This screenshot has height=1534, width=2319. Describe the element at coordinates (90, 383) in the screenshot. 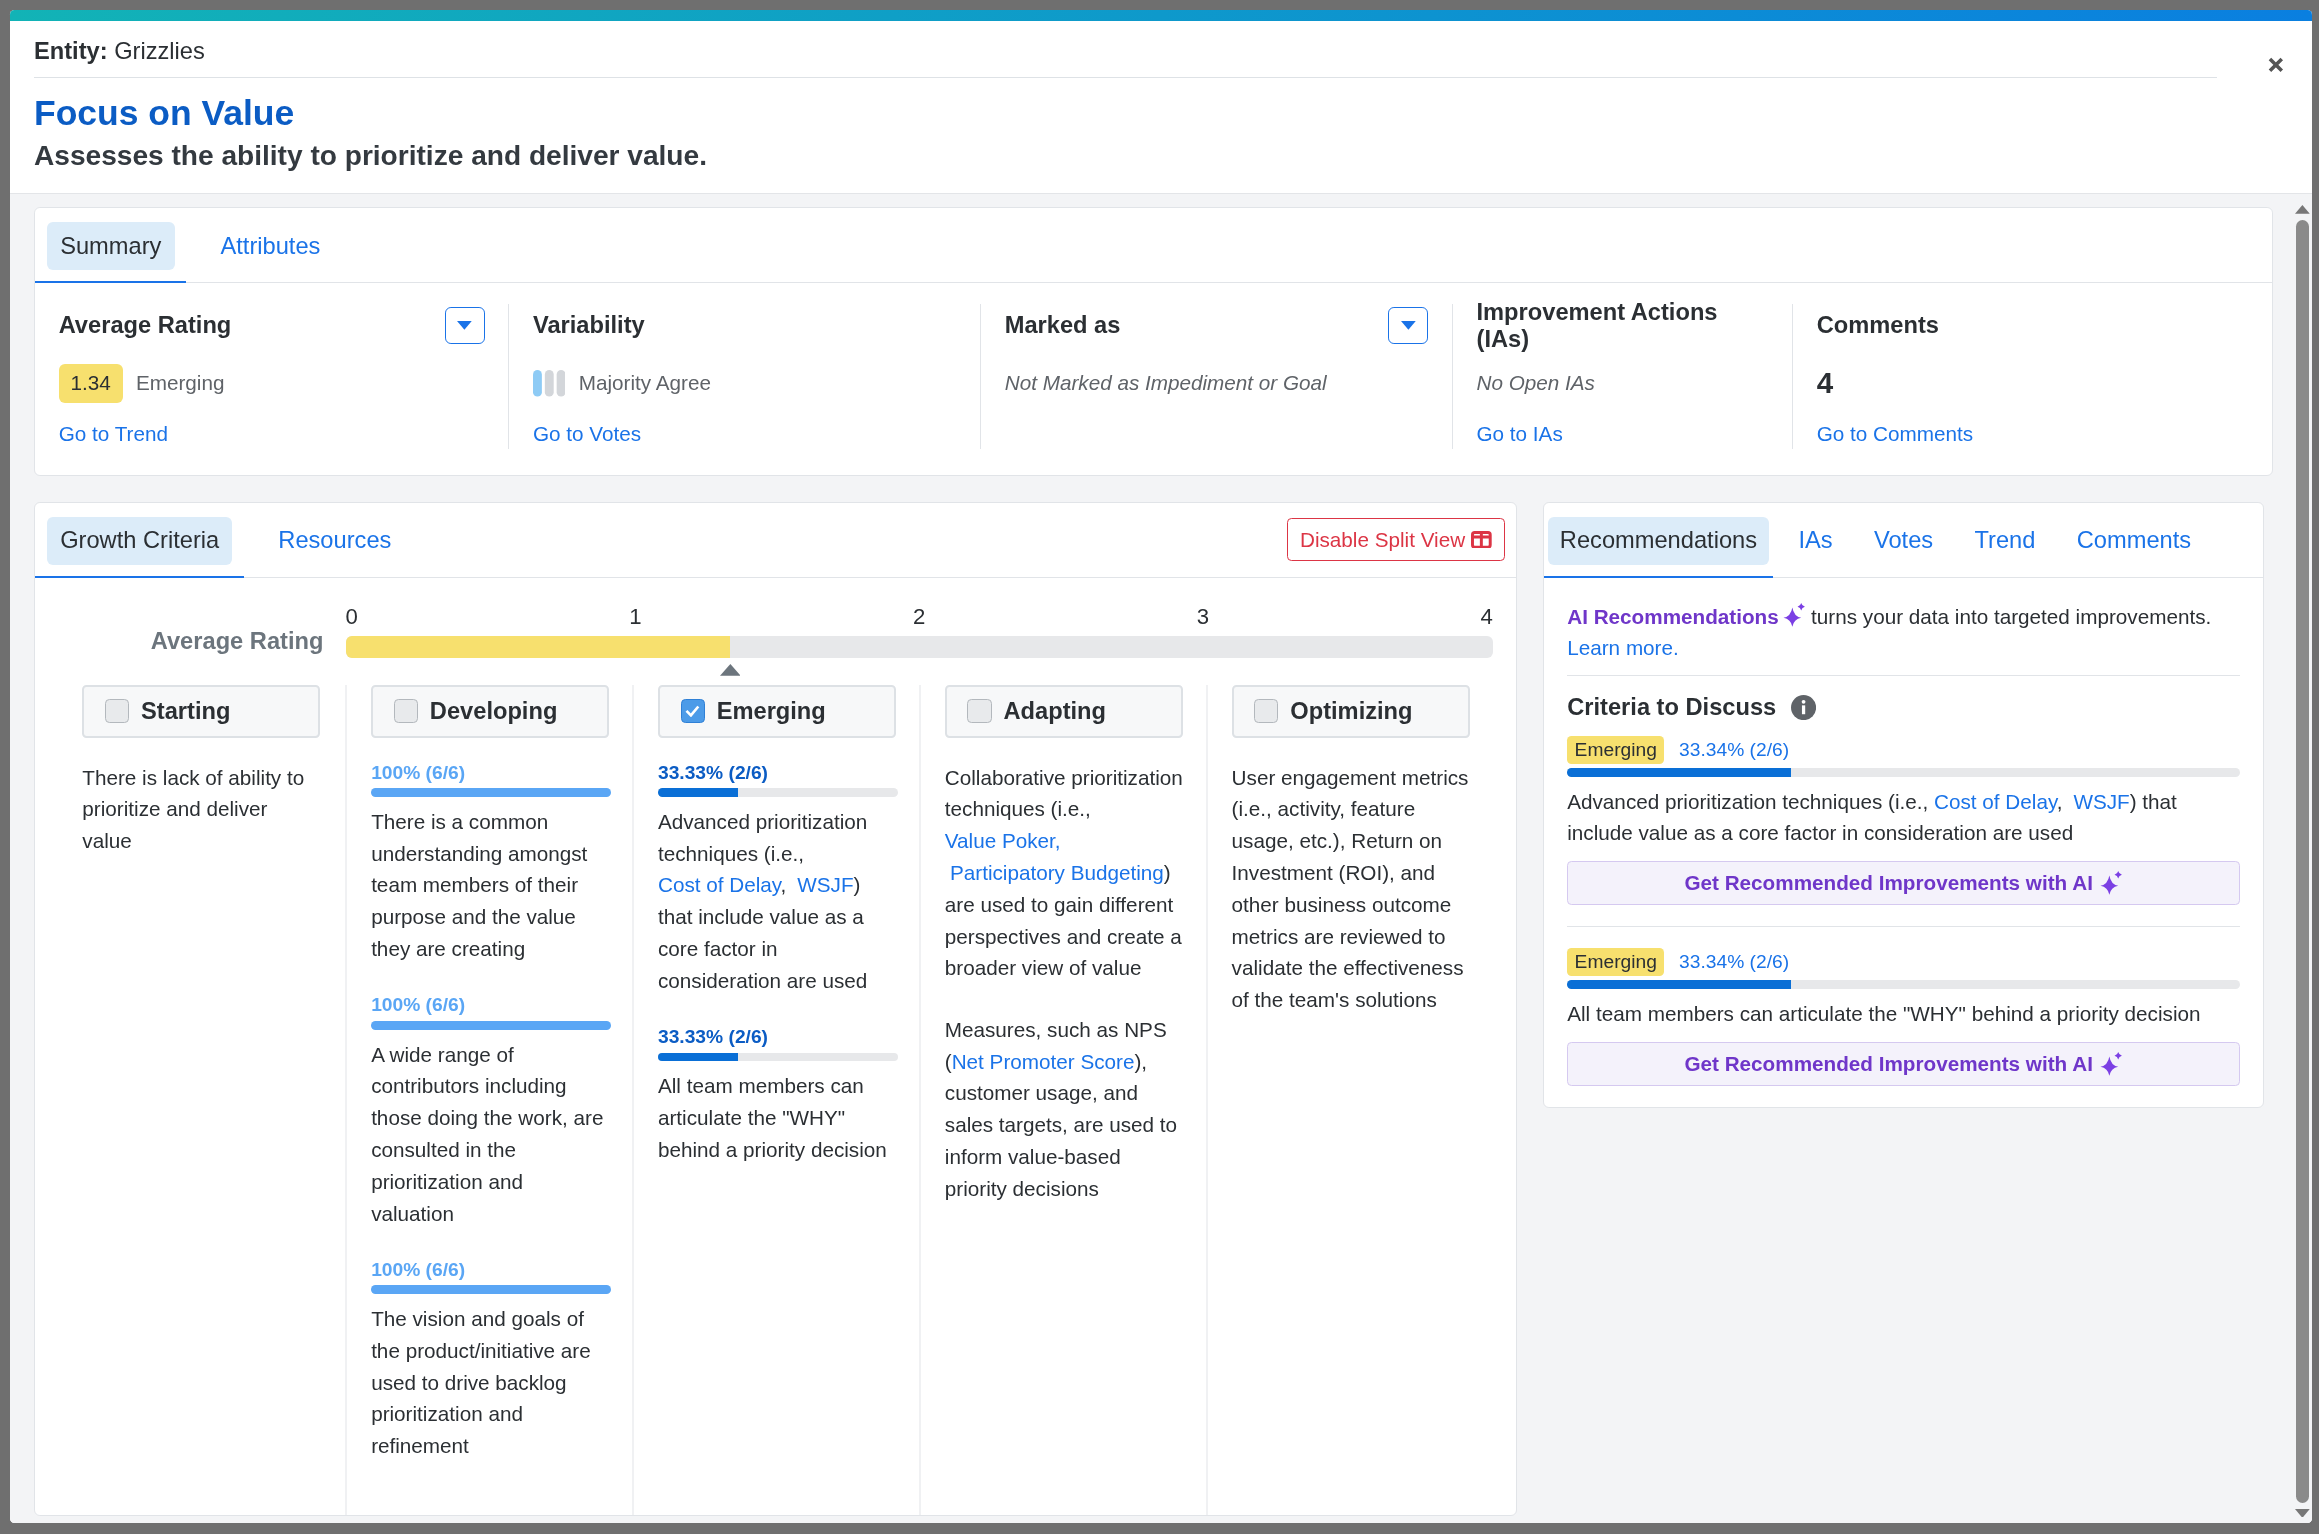

I see `rating-badge: 1.34` at that location.